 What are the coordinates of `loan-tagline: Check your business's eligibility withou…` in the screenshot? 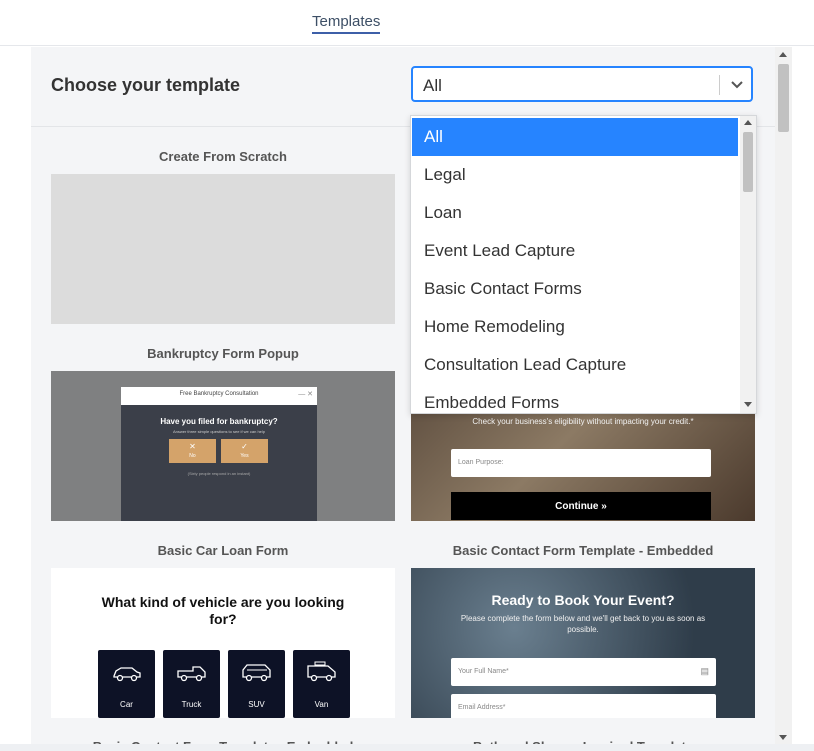 It's located at (583, 421).